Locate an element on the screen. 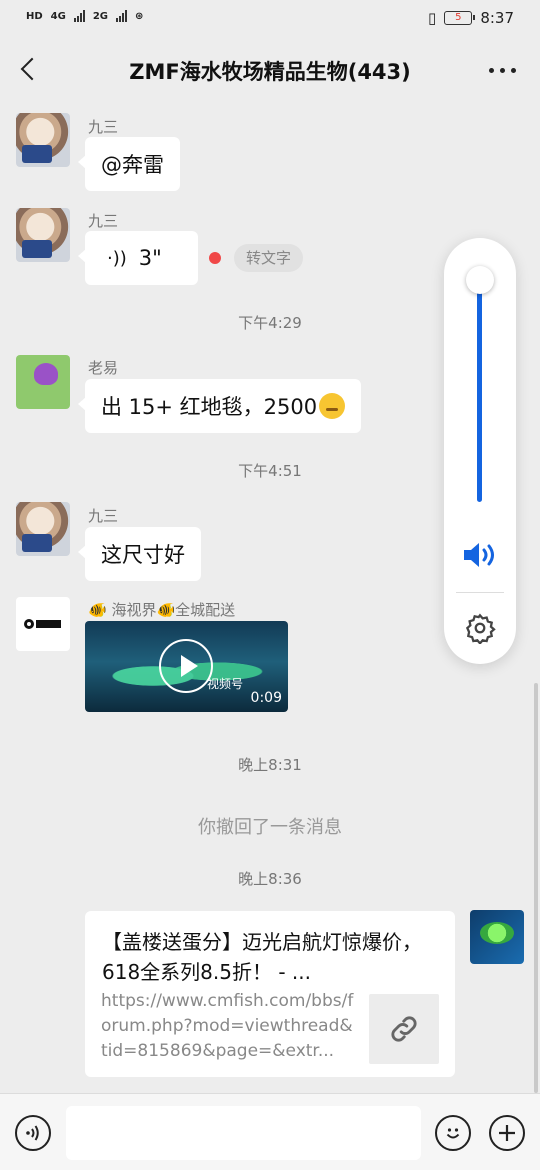  add-more-icon is located at coordinates (507, 1133).